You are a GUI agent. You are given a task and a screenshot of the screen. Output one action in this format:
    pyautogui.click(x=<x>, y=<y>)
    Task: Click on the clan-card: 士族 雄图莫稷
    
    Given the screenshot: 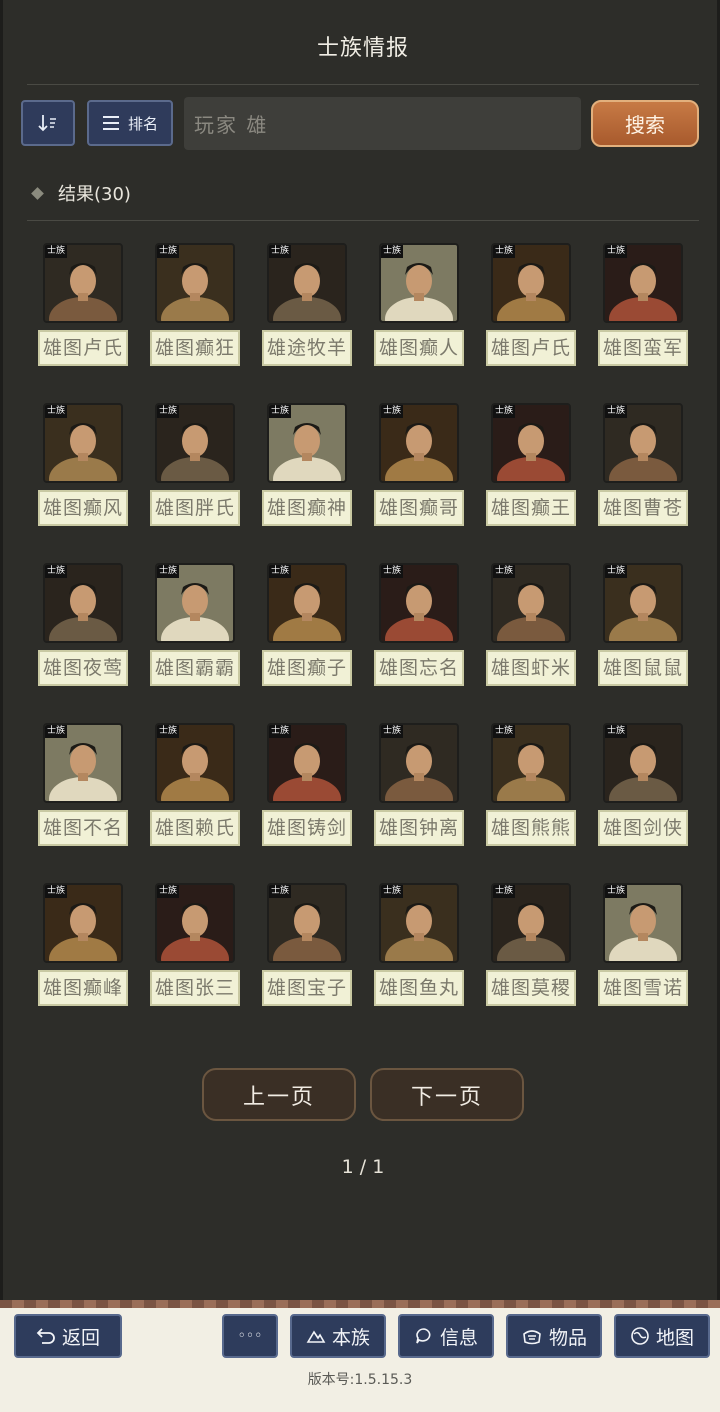 What is the action you would take?
    pyautogui.click(x=532, y=945)
    